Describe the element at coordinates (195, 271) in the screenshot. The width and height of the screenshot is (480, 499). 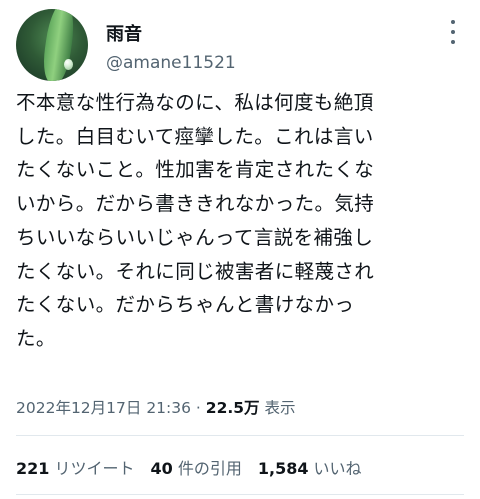
I see `tweet-line: たくない。それに同じ被害者に軽蔑され` at that location.